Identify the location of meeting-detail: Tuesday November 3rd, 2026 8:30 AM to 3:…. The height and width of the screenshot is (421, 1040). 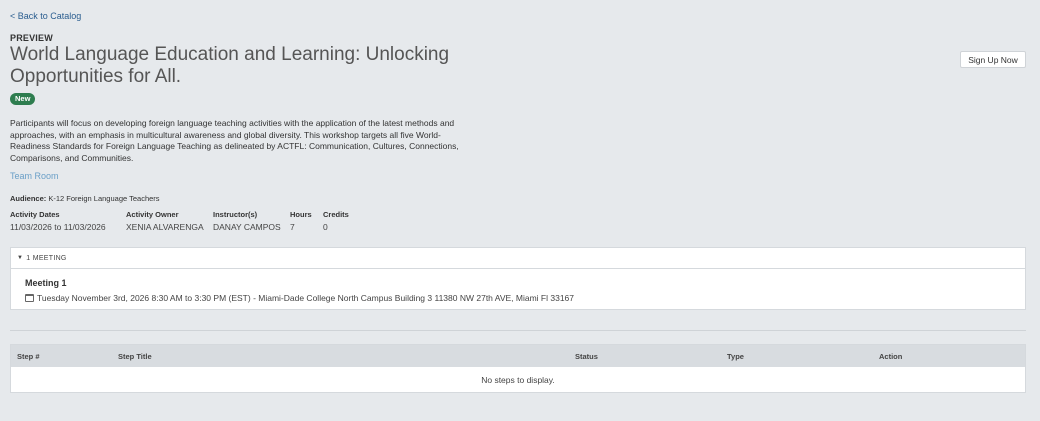
(299, 298).